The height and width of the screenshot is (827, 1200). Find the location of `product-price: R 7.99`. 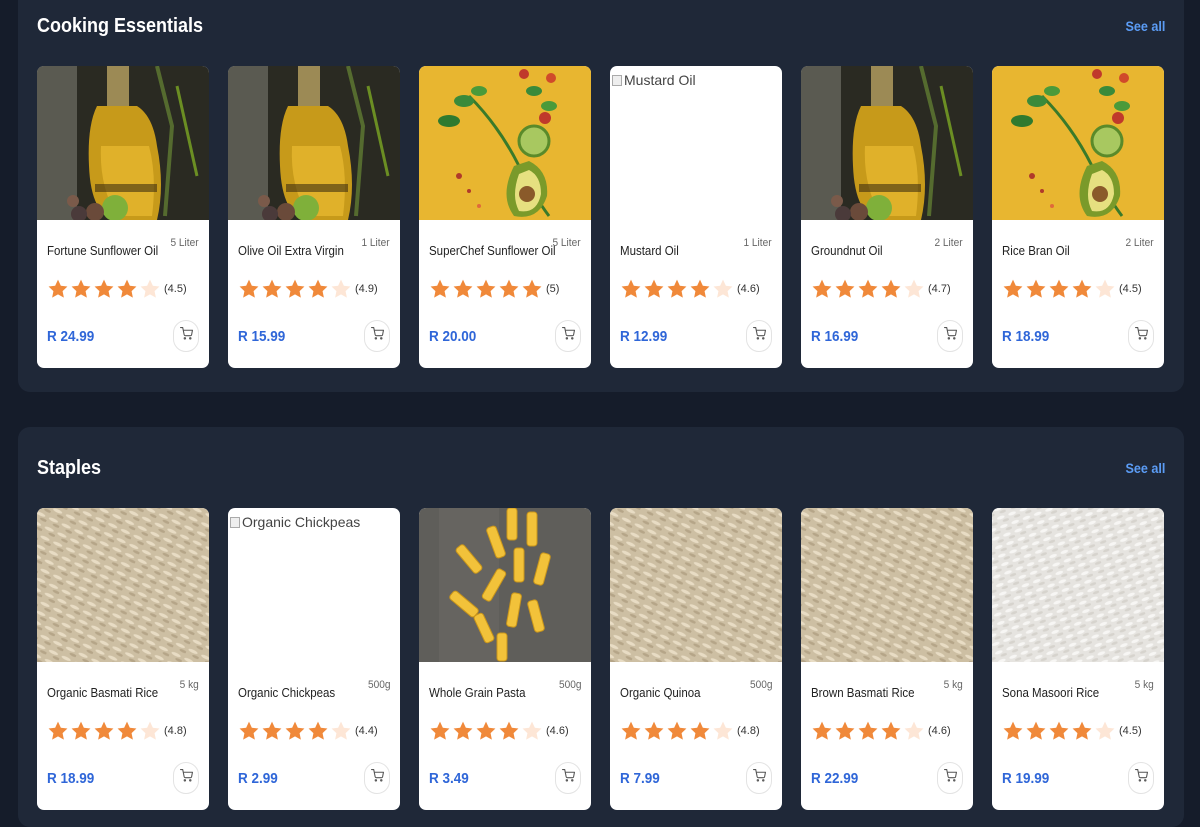

product-price: R 7.99 is located at coordinates (640, 778).